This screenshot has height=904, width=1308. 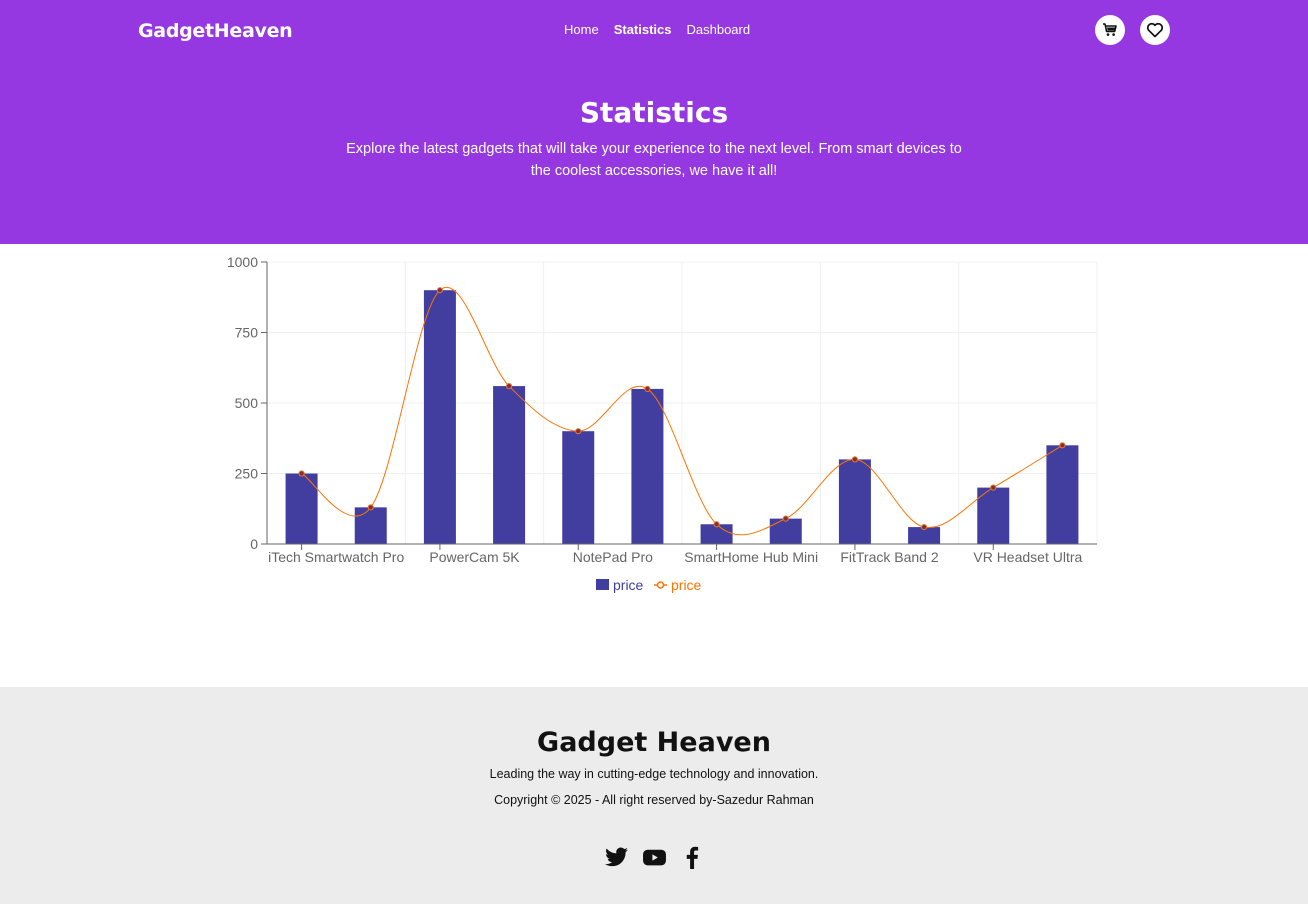 What do you see at coordinates (616, 857) in the screenshot?
I see `twitter-icon` at bounding box center [616, 857].